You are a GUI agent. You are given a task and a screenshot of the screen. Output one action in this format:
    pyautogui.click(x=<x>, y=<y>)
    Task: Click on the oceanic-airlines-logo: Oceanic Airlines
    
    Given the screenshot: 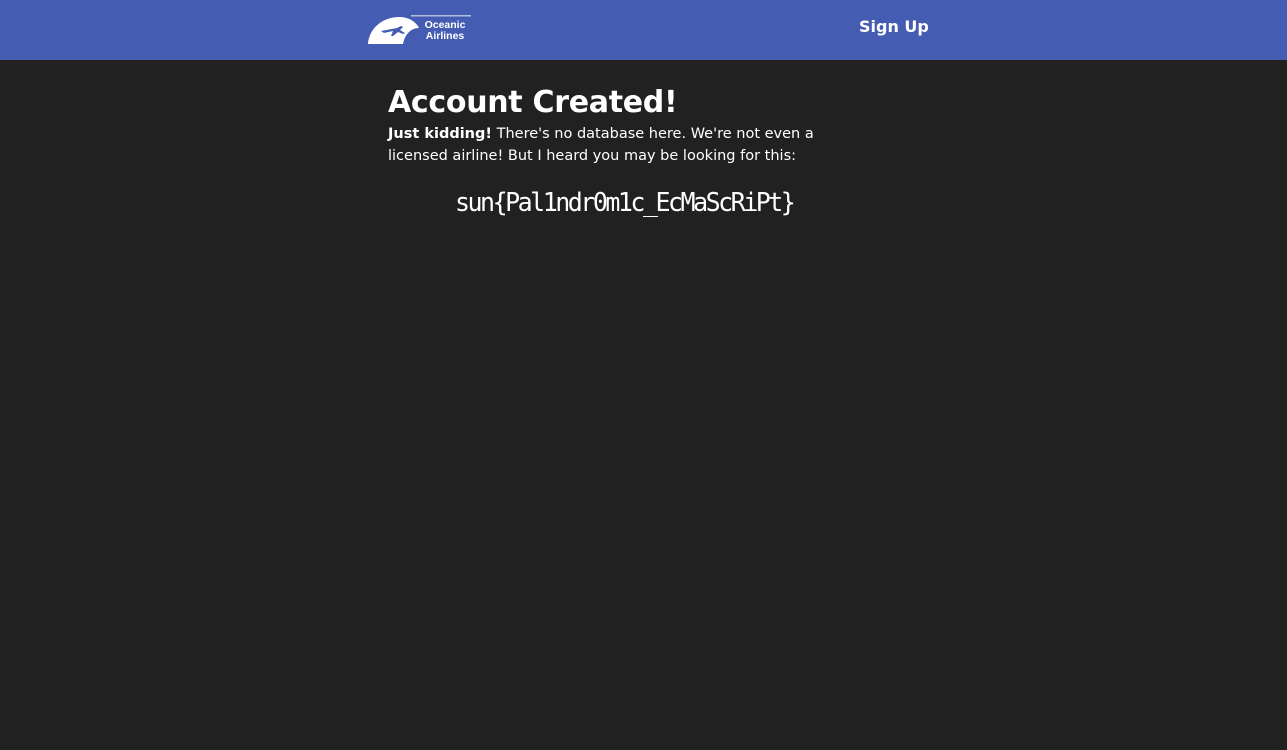 What is the action you would take?
    pyautogui.click(x=420, y=30)
    